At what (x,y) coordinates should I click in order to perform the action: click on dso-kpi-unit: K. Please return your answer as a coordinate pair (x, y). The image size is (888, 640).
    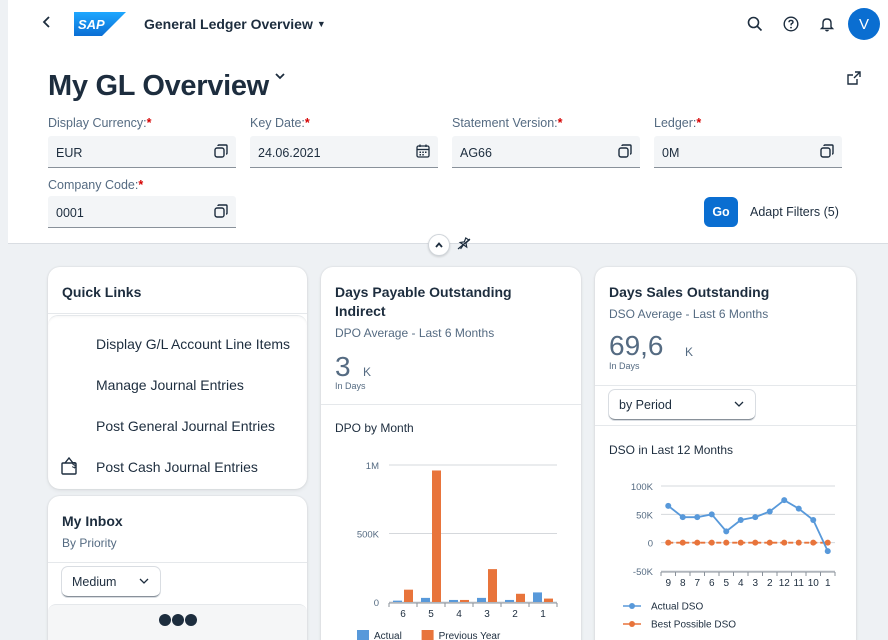
    Looking at the image, I should click on (689, 352).